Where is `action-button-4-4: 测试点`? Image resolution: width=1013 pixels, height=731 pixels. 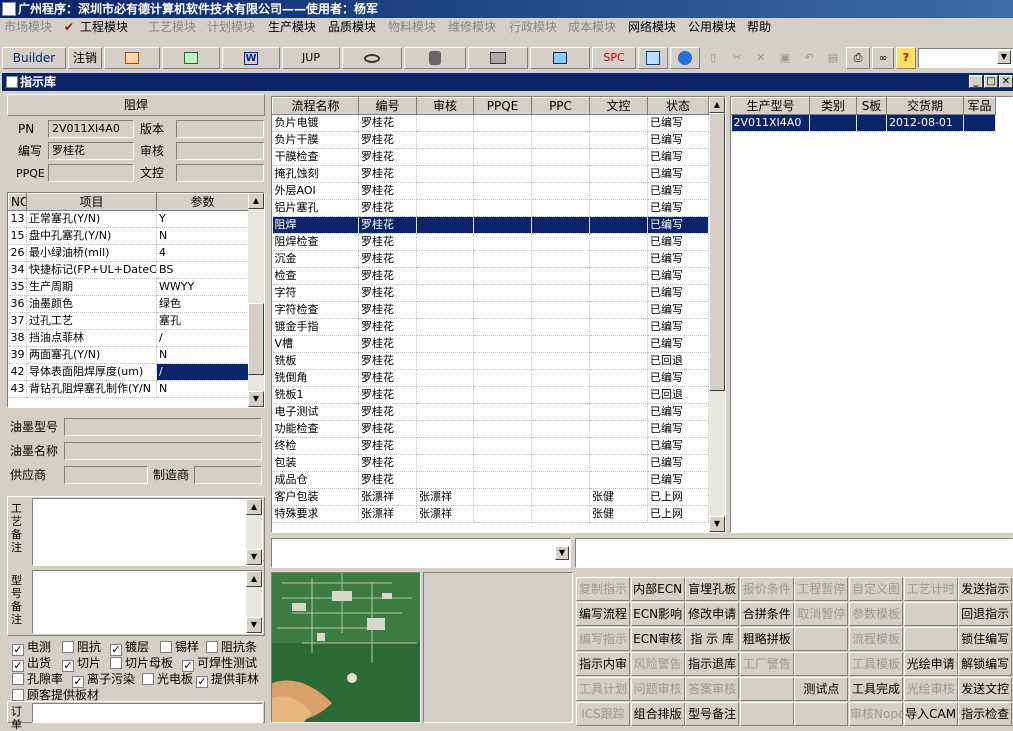 action-button-4-4: 测试点 is located at coordinates (821, 689).